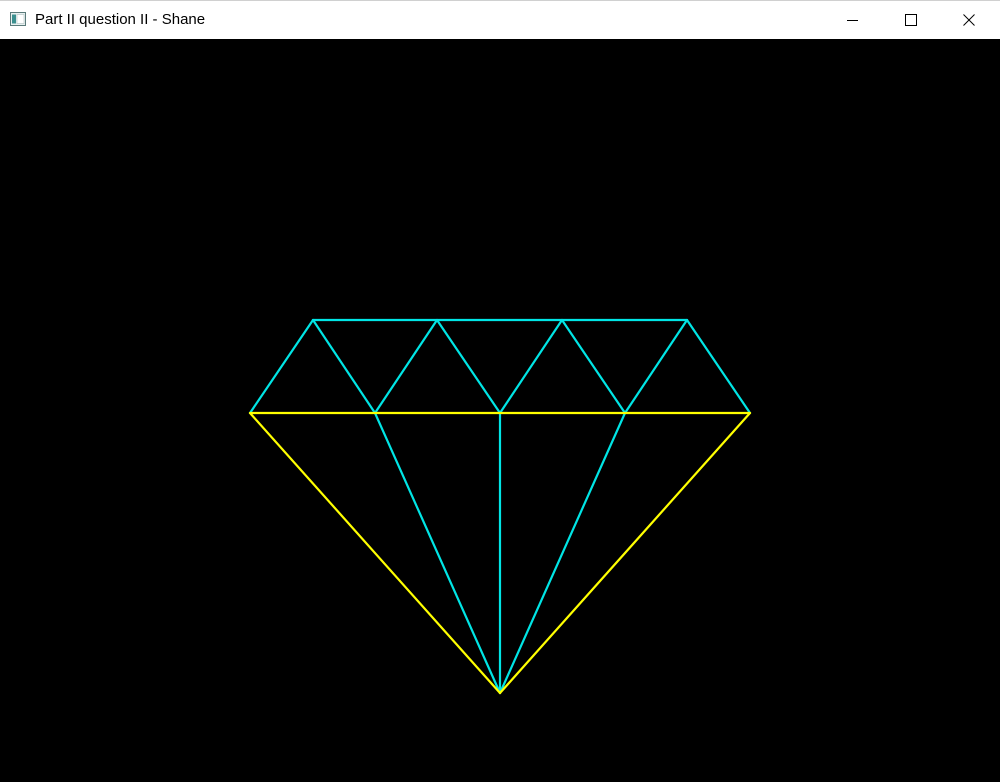 The width and height of the screenshot is (1000, 782). I want to click on window-app-icon, so click(18, 19).